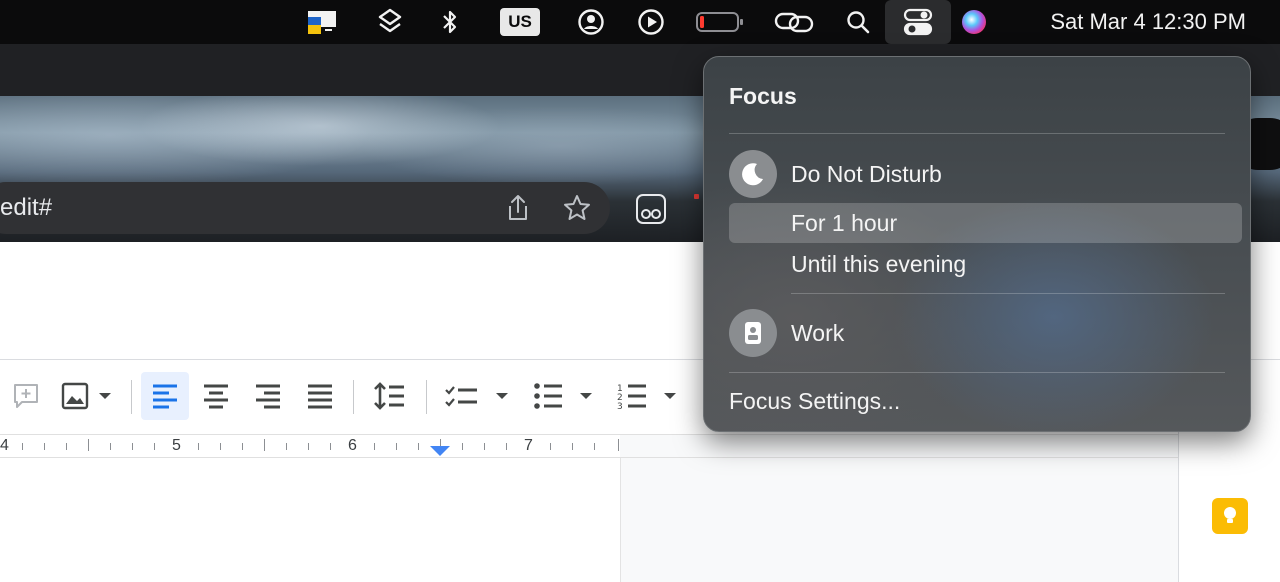  What do you see at coordinates (763, 96) in the screenshot?
I see `focus-title: Focus` at bounding box center [763, 96].